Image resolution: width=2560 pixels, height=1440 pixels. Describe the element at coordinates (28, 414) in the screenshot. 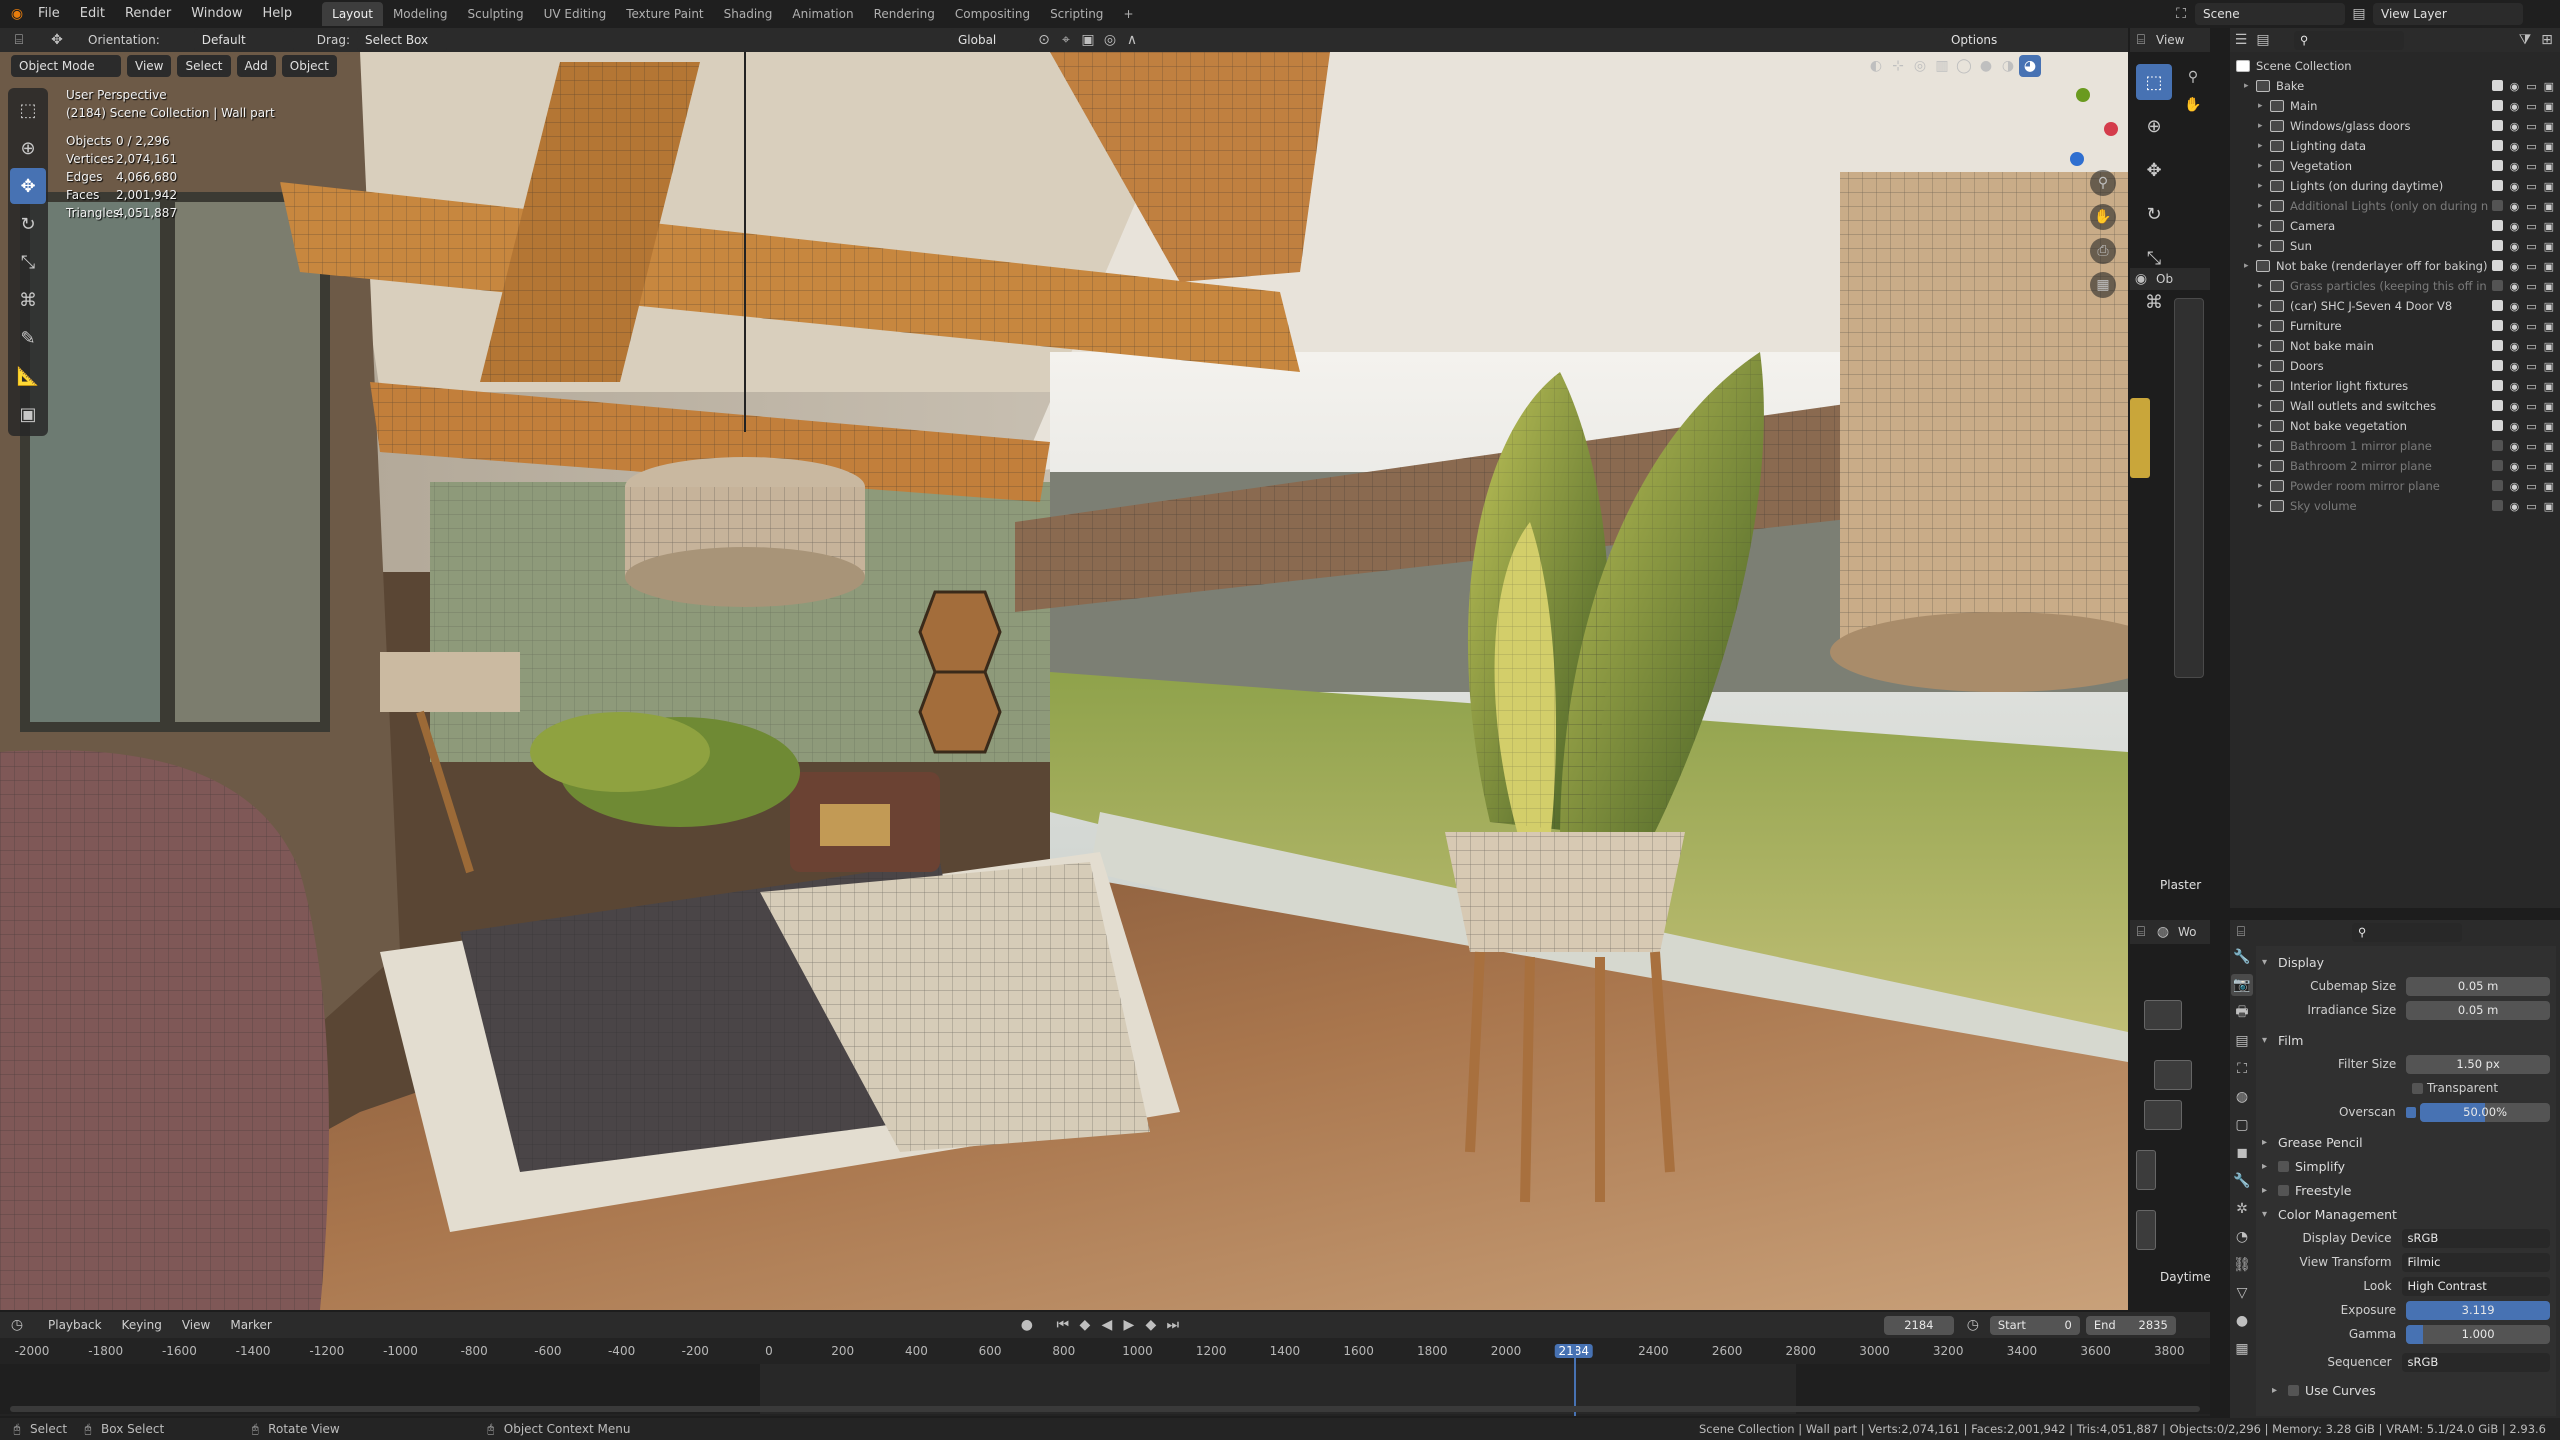

I see `add-cube-tool-icon: ▣` at that location.